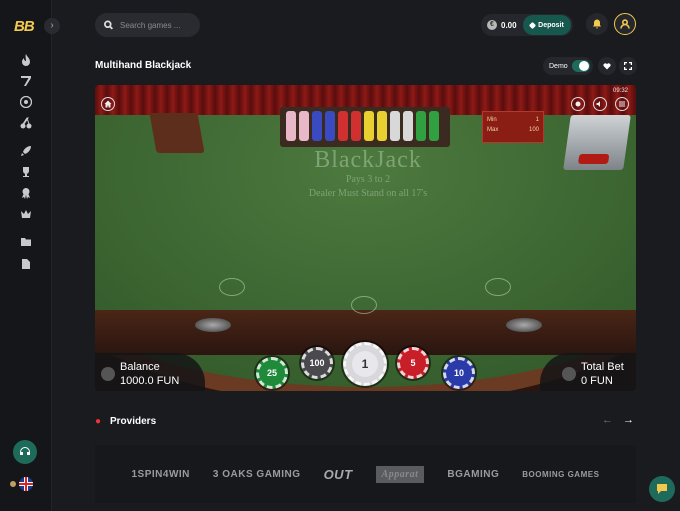 The image size is (680, 511). I want to click on provider-logo: OUT, so click(338, 474).